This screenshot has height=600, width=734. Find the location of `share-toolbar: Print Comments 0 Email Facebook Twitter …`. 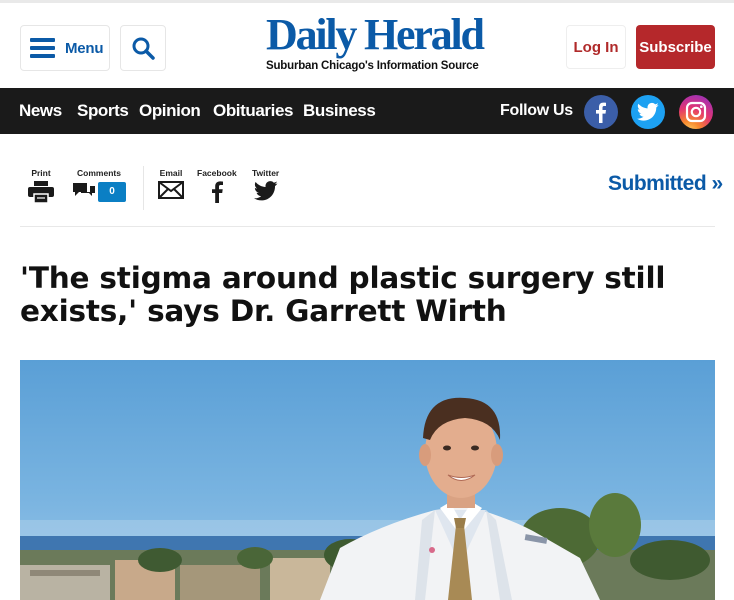

share-toolbar: Print Comments 0 Email Facebook Twitter … is located at coordinates (371, 180).